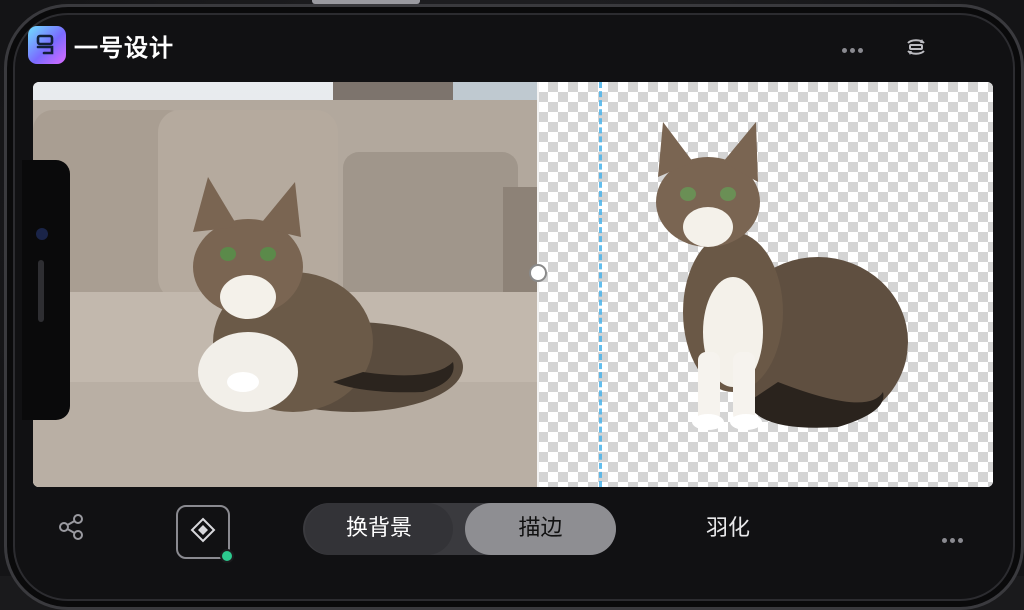 Image resolution: width=1024 pixels, height=610 pixels. I want to click on split-divider, so click(538, 284).